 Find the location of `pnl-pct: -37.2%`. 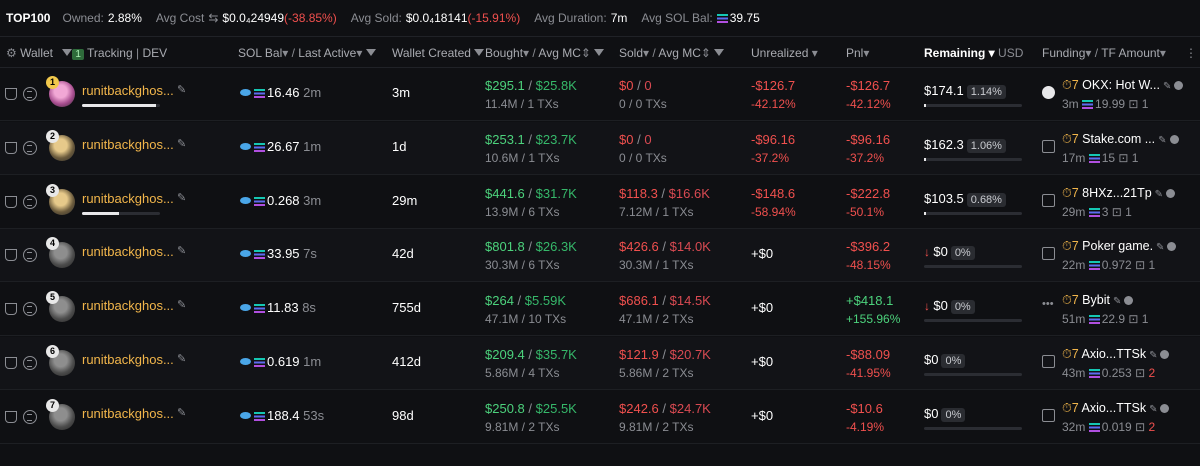

pnl-pct: -37.2% is located at coordinates (865, 157).